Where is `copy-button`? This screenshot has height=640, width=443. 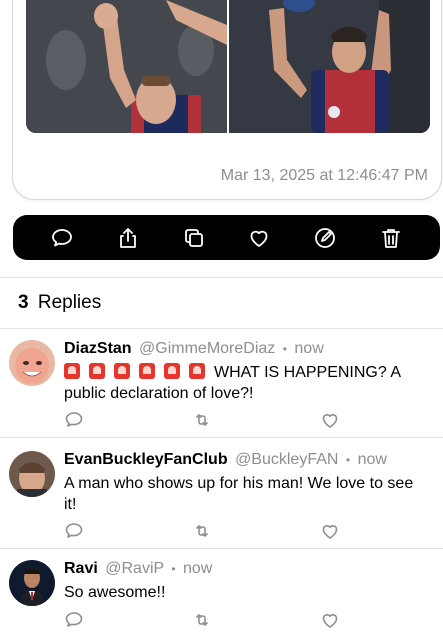 copy-button is located at coordinates (194, 238).